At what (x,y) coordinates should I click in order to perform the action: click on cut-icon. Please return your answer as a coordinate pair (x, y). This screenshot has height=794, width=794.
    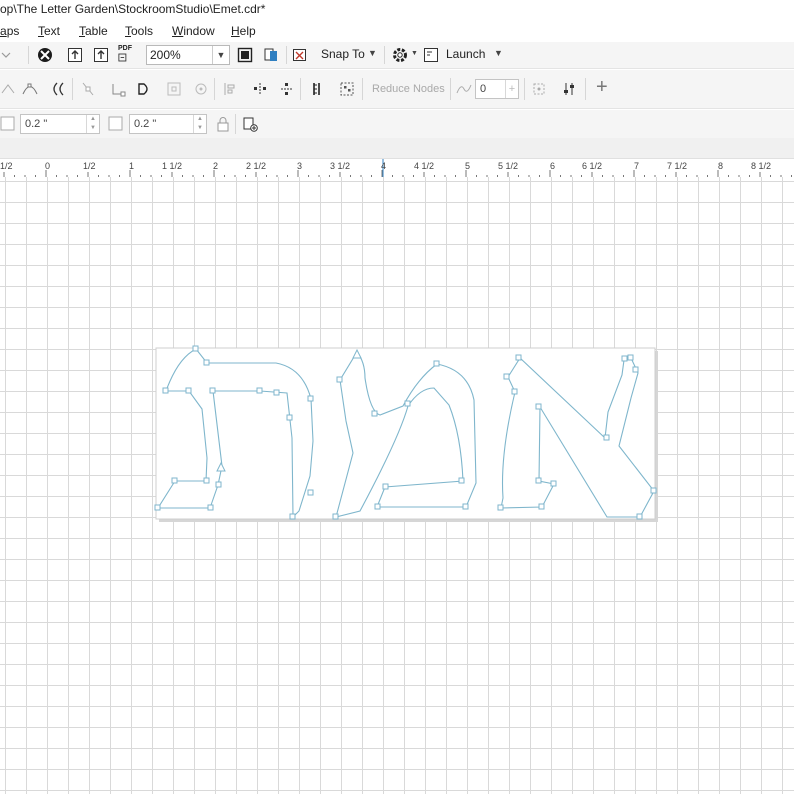
    Looking at the image, I should click on (45, 55).